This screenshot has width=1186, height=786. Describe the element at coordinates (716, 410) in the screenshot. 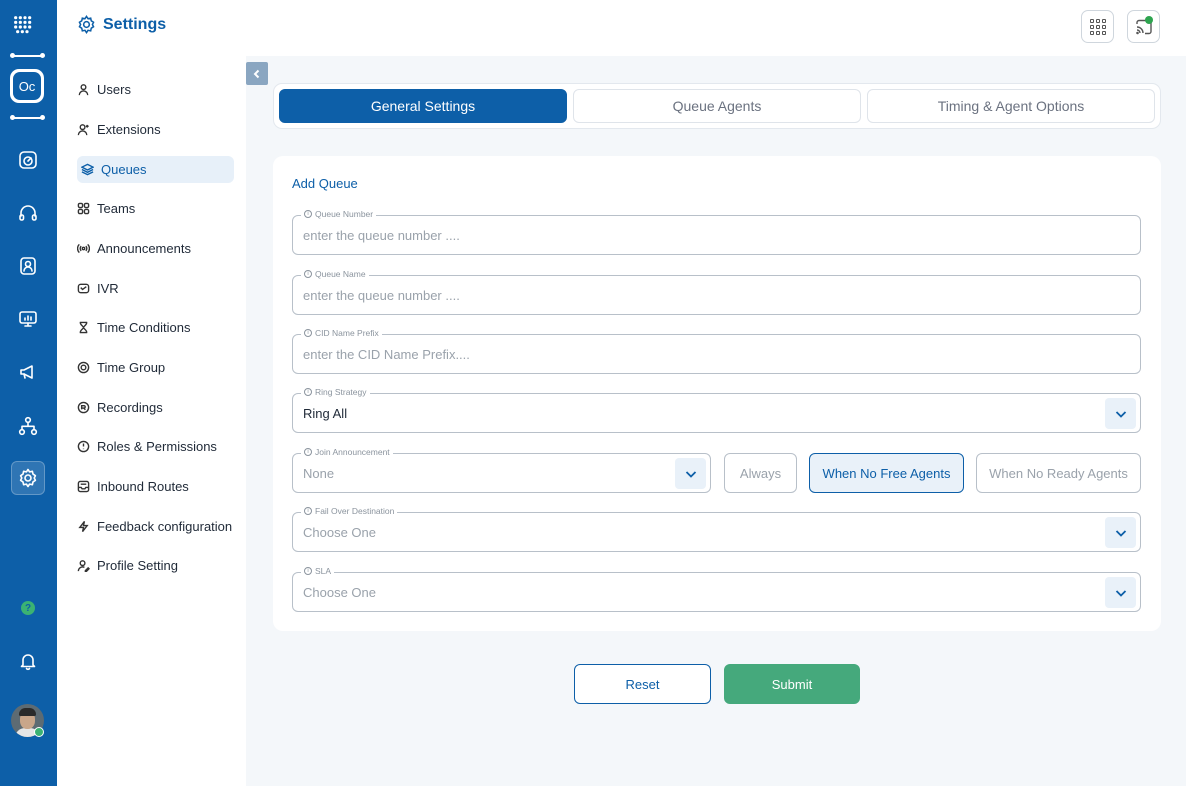

I see `ring-strategy-select: i Ring Strategy Ring All` at that location.